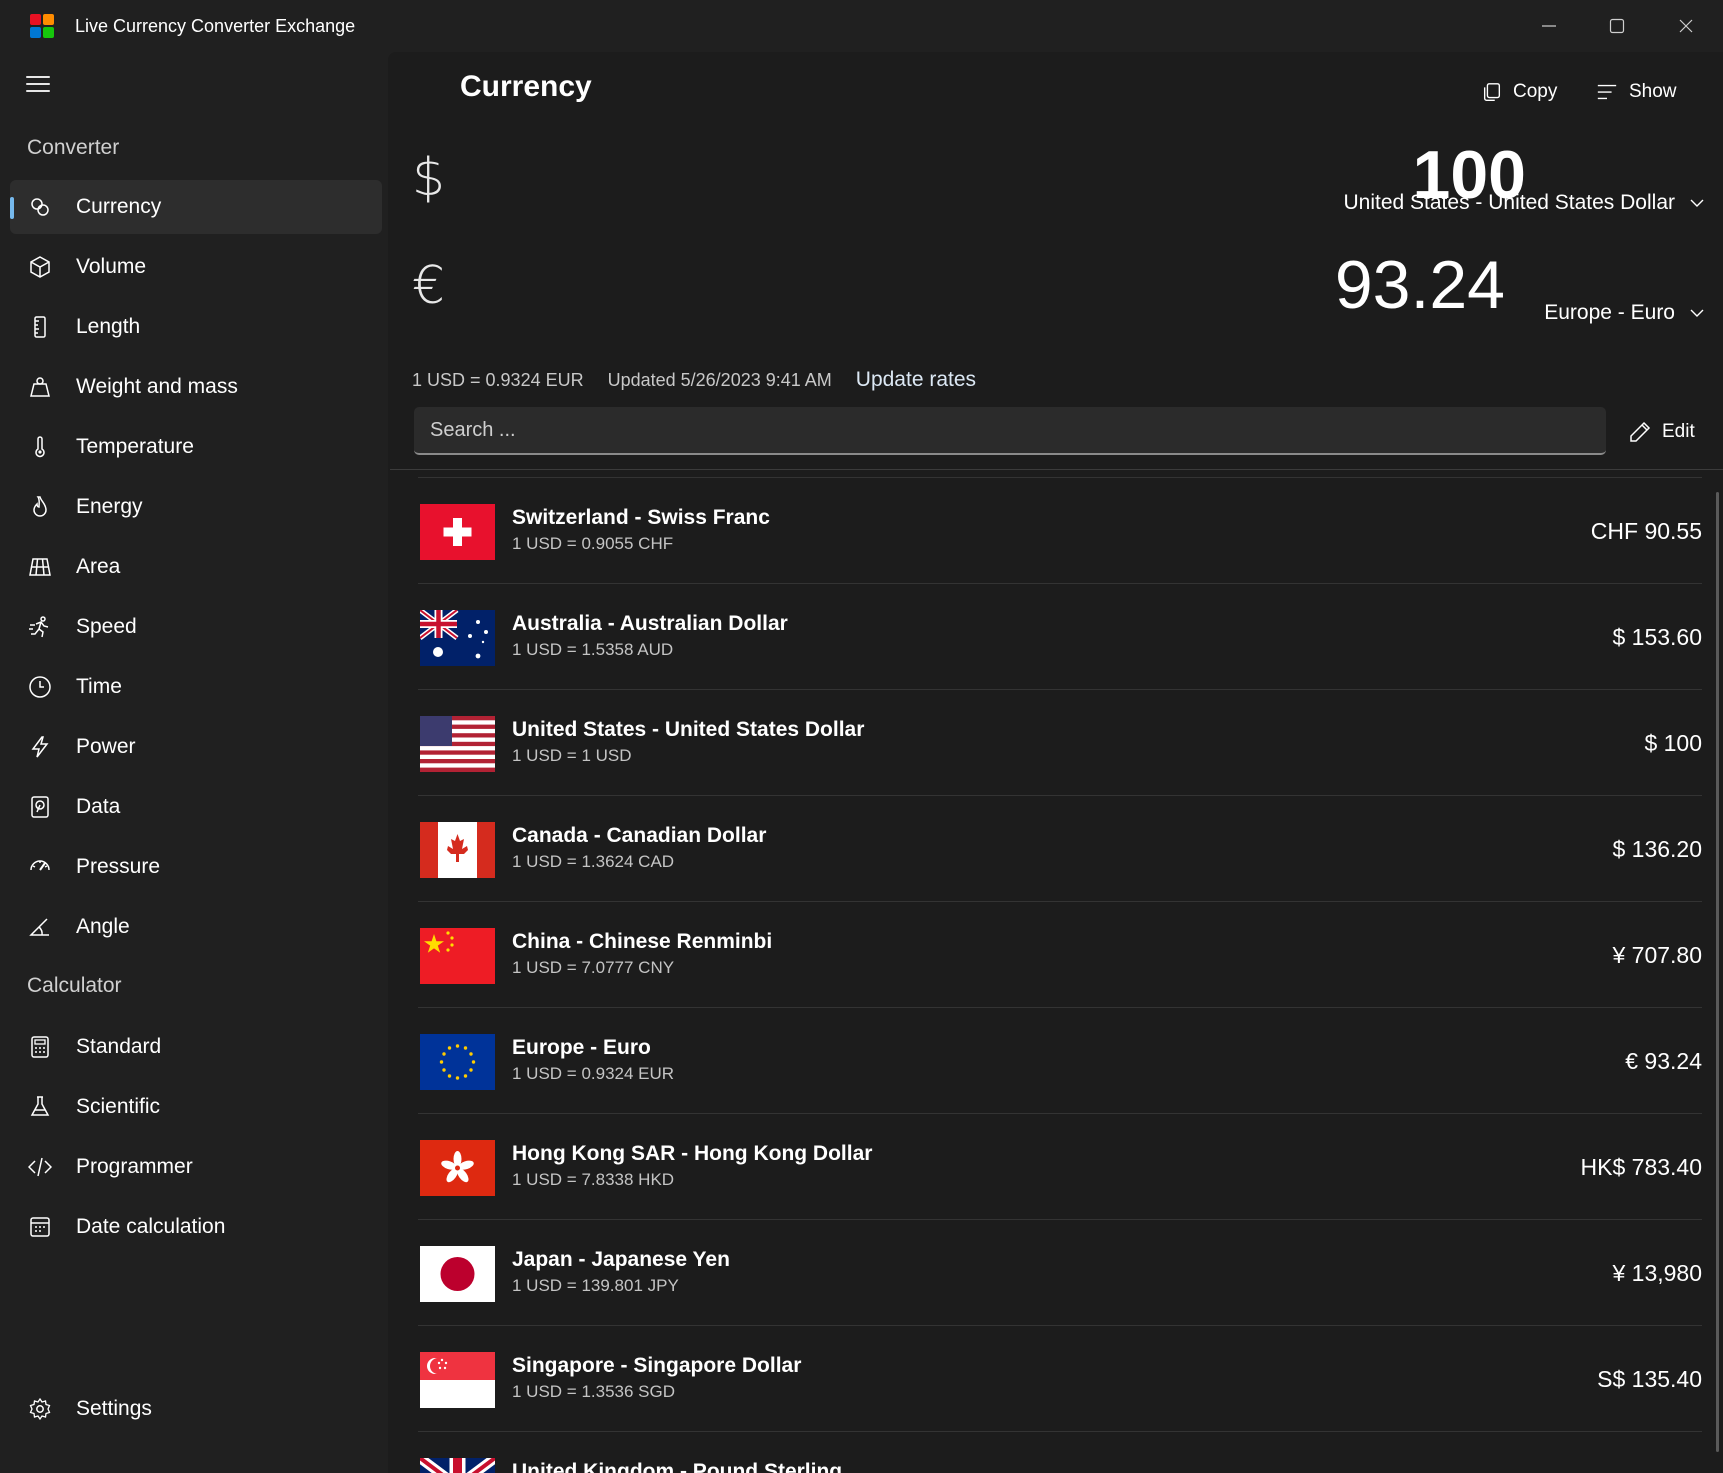  I want to click on canada-flag-icon, so click(457, 850).